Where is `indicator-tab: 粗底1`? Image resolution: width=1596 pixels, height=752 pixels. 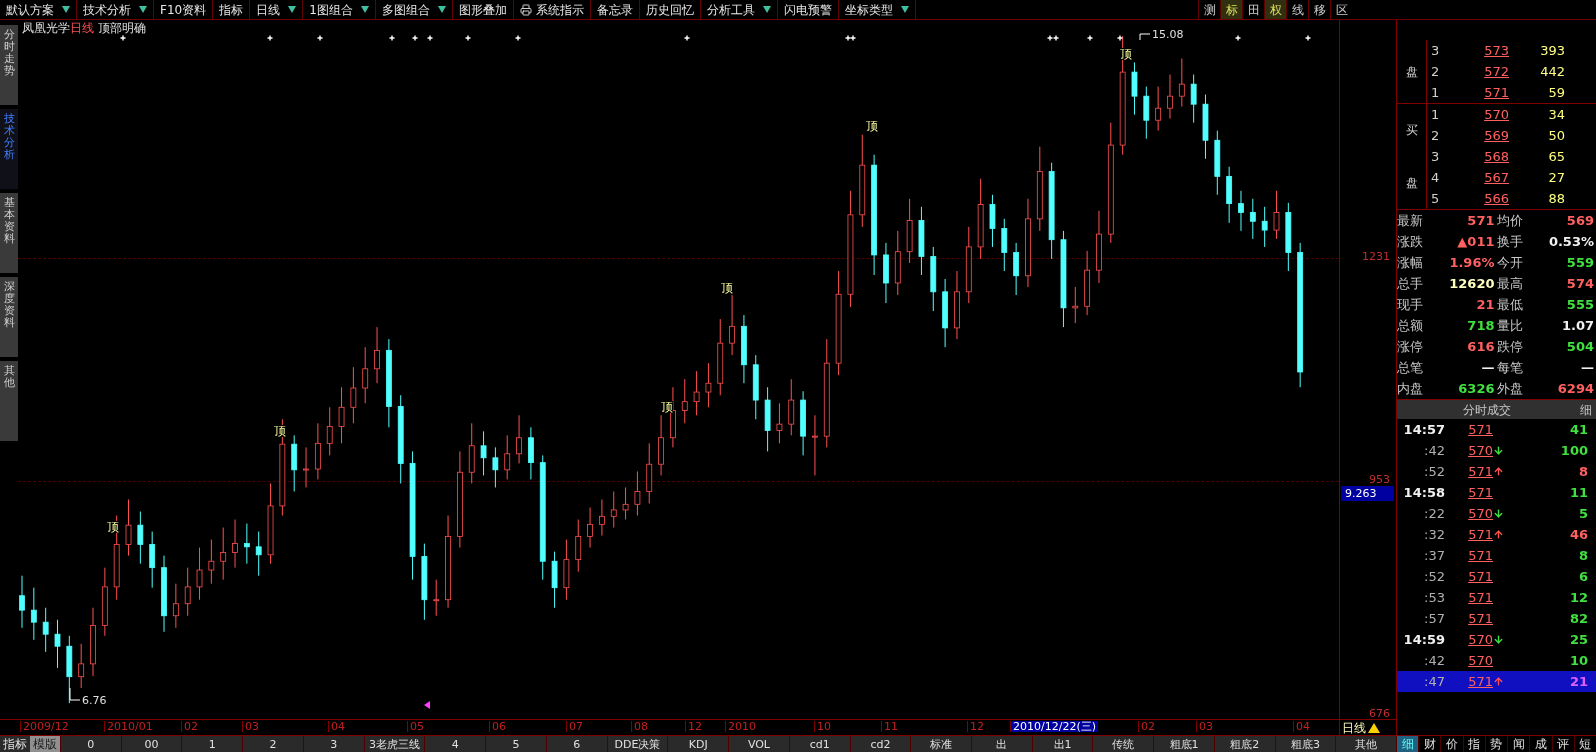
indicator-tab: 粗底1 is located at coordinates (1183, 744).